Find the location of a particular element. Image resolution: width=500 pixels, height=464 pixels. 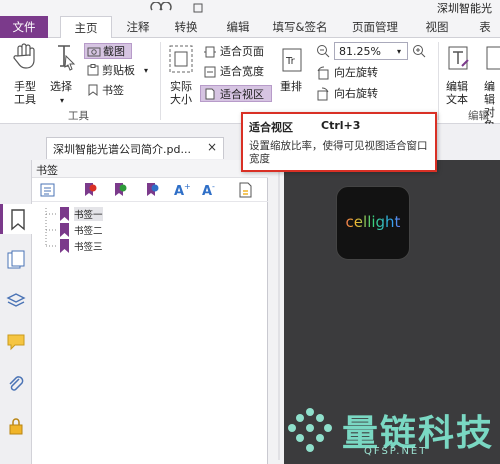

add-child-bookmark-icon is located at coordinates (153, 191).